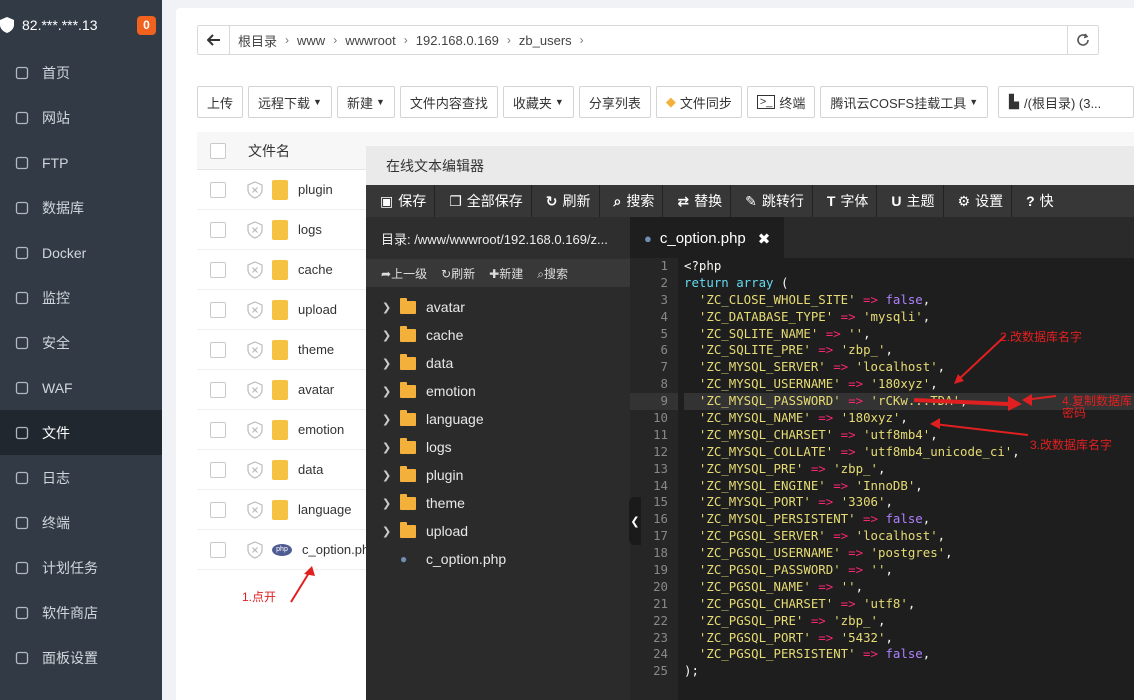 The height and width of the screenshot is (700, 1134). I want to click on sidebar-item-6: 安全, so click(81, 342).